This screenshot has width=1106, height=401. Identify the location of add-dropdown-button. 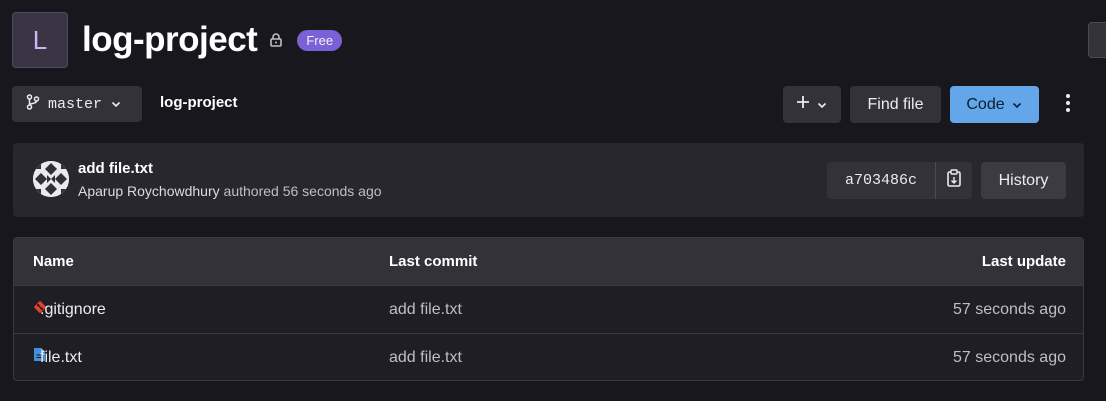
(812, 104).